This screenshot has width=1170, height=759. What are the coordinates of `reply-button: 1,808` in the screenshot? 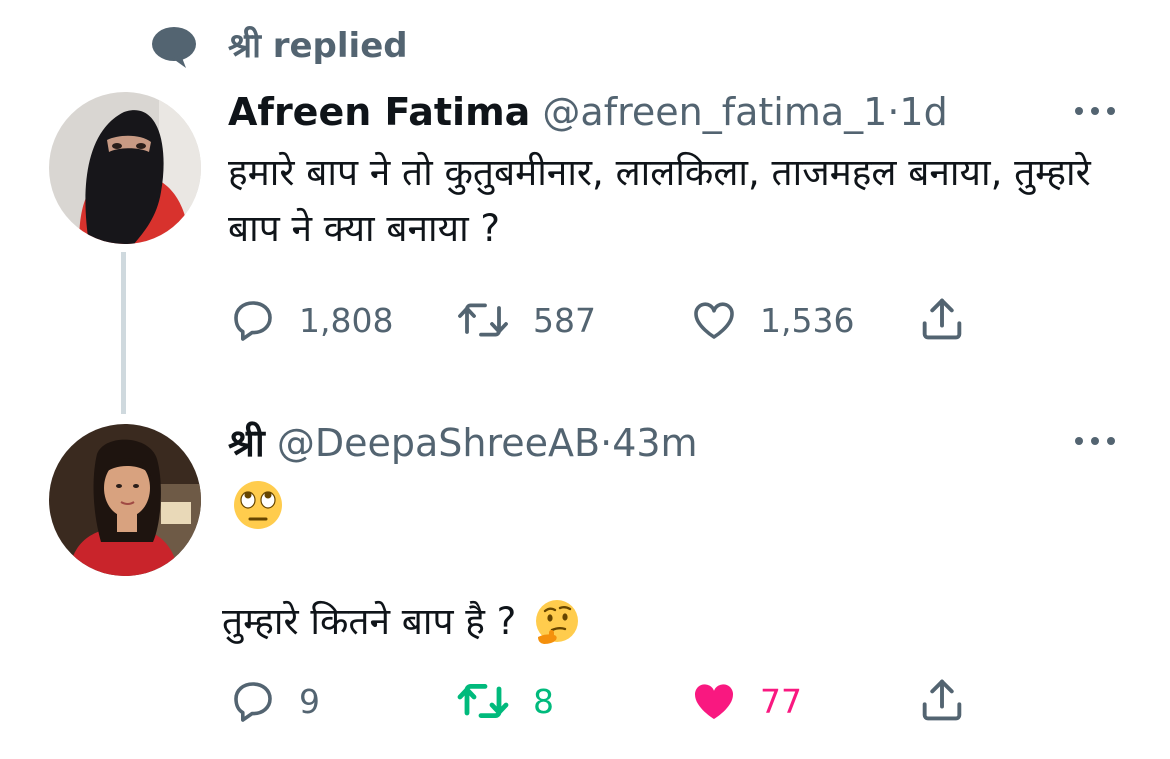 It's located at (311, 320).